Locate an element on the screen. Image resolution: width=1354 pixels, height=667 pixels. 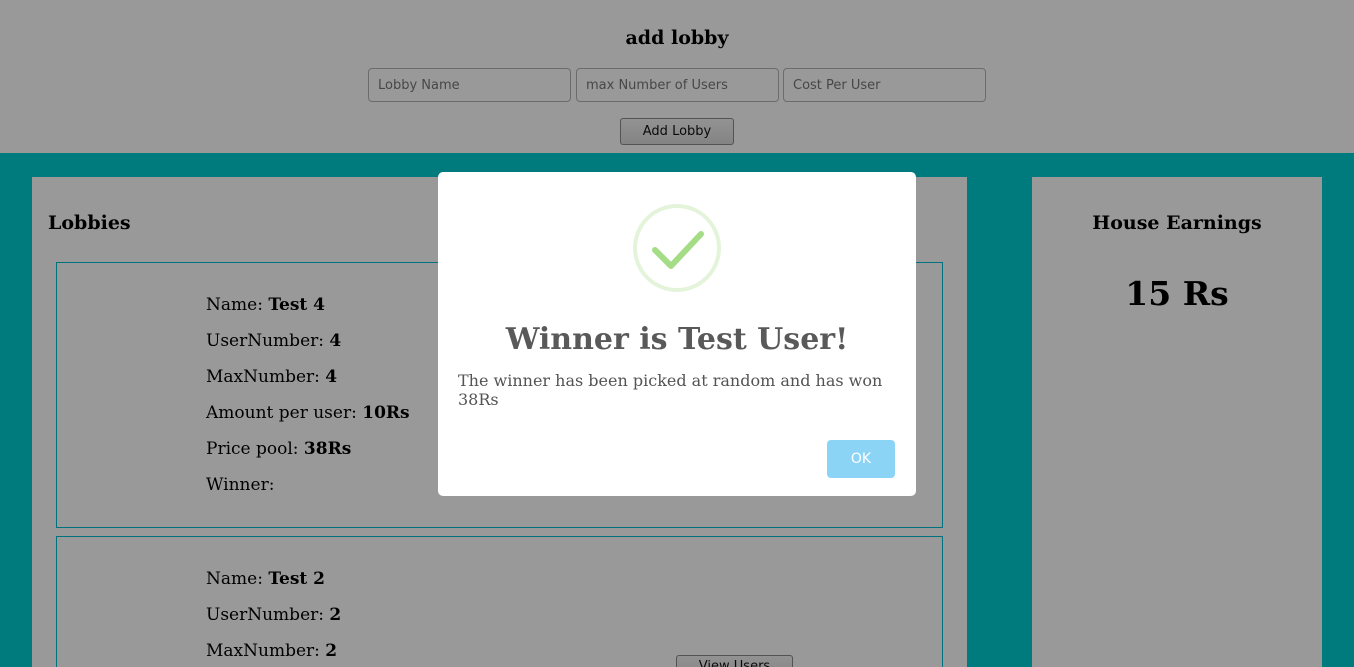
ok-button: OK is located at coordinates (861, 459).